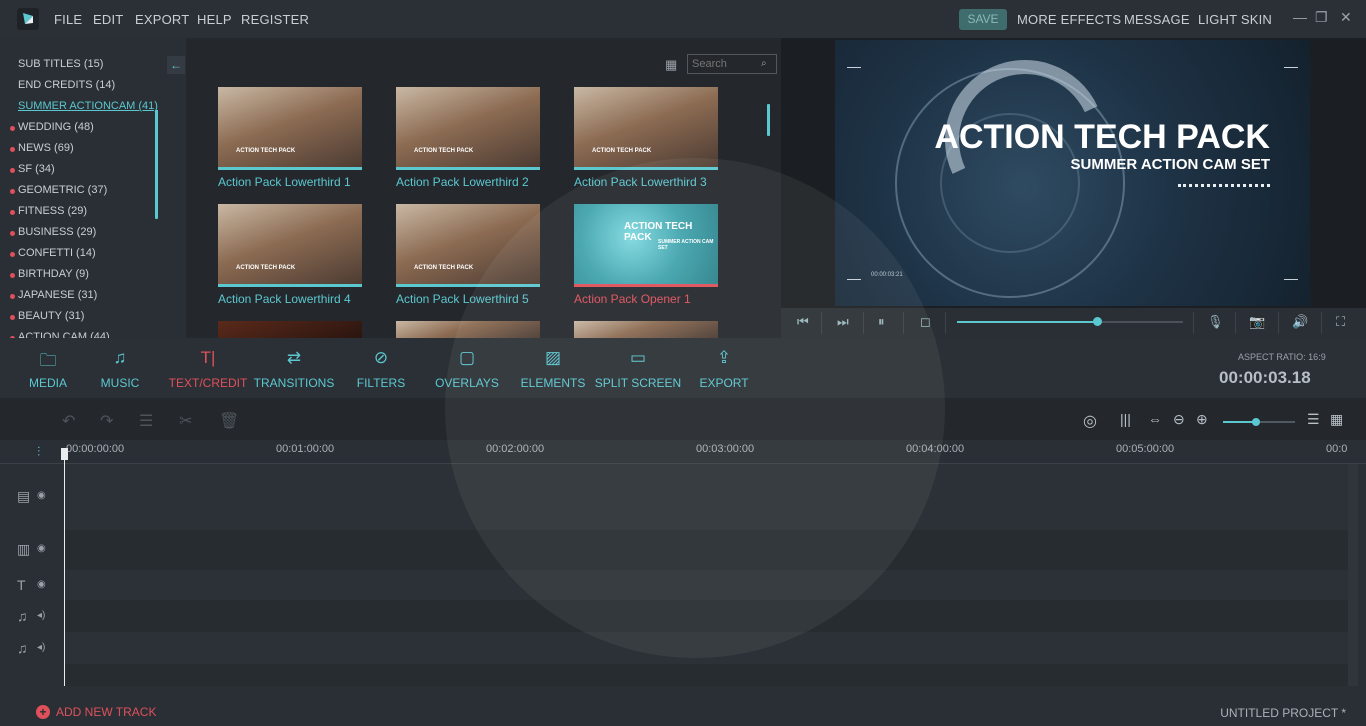  I want to click on category-item: SF (34), so click(32, 169).